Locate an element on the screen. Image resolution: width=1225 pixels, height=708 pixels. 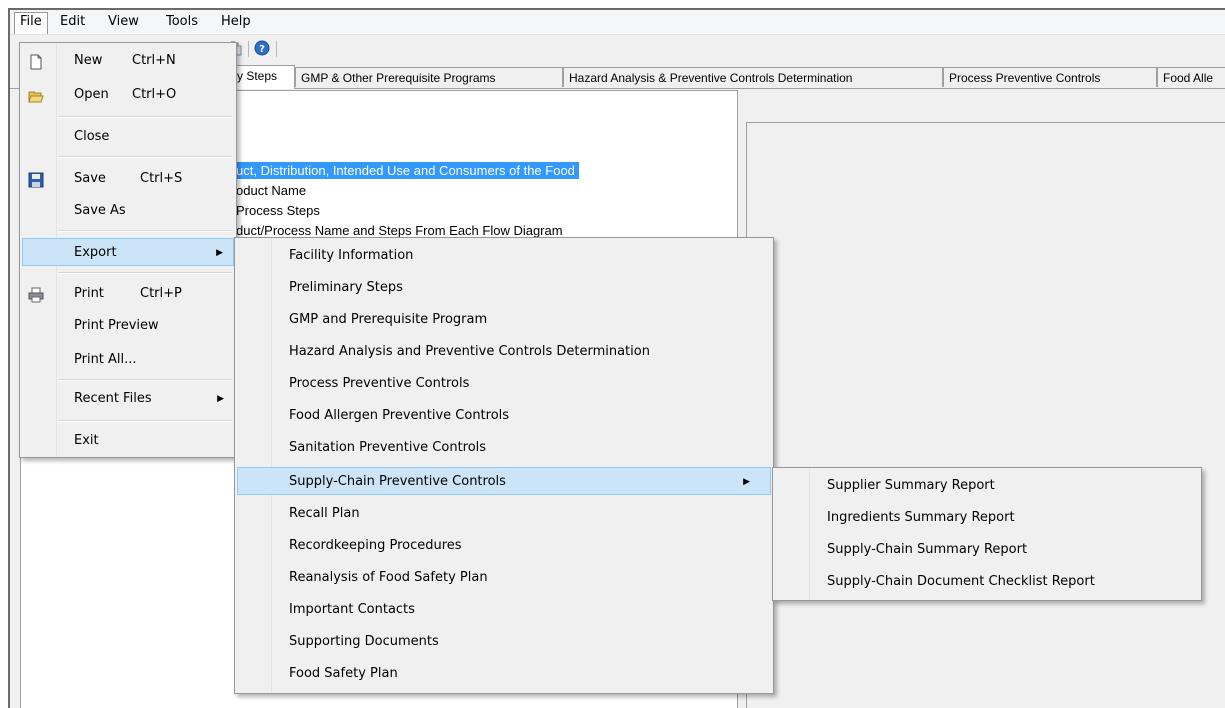
menu-item-label: GMP and Prerequisite Program is located at coordinates (388, 319).